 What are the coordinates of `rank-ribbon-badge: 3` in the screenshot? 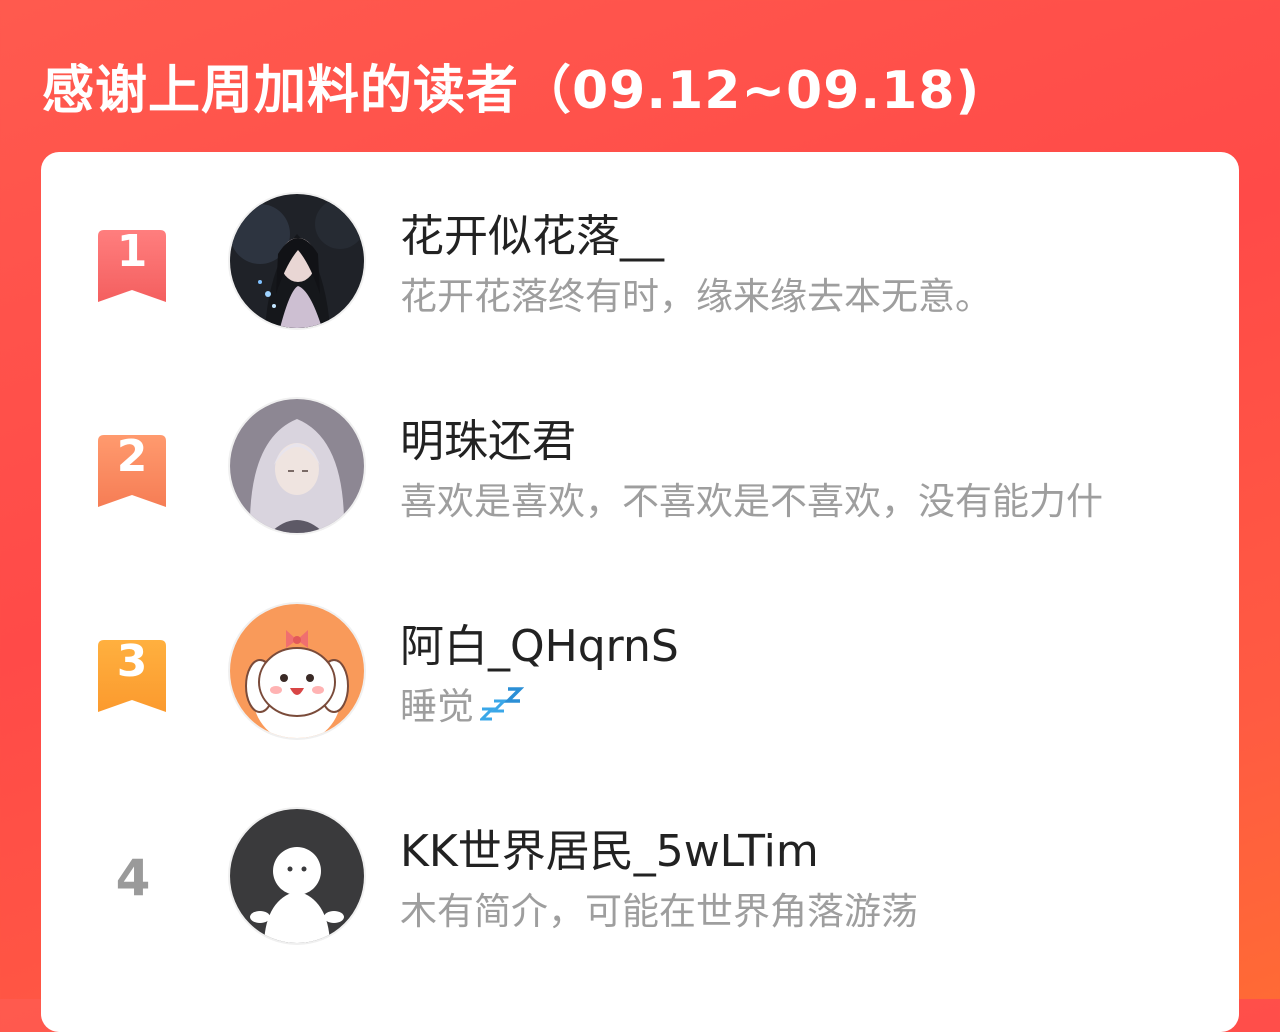 It's located at (132, 674).